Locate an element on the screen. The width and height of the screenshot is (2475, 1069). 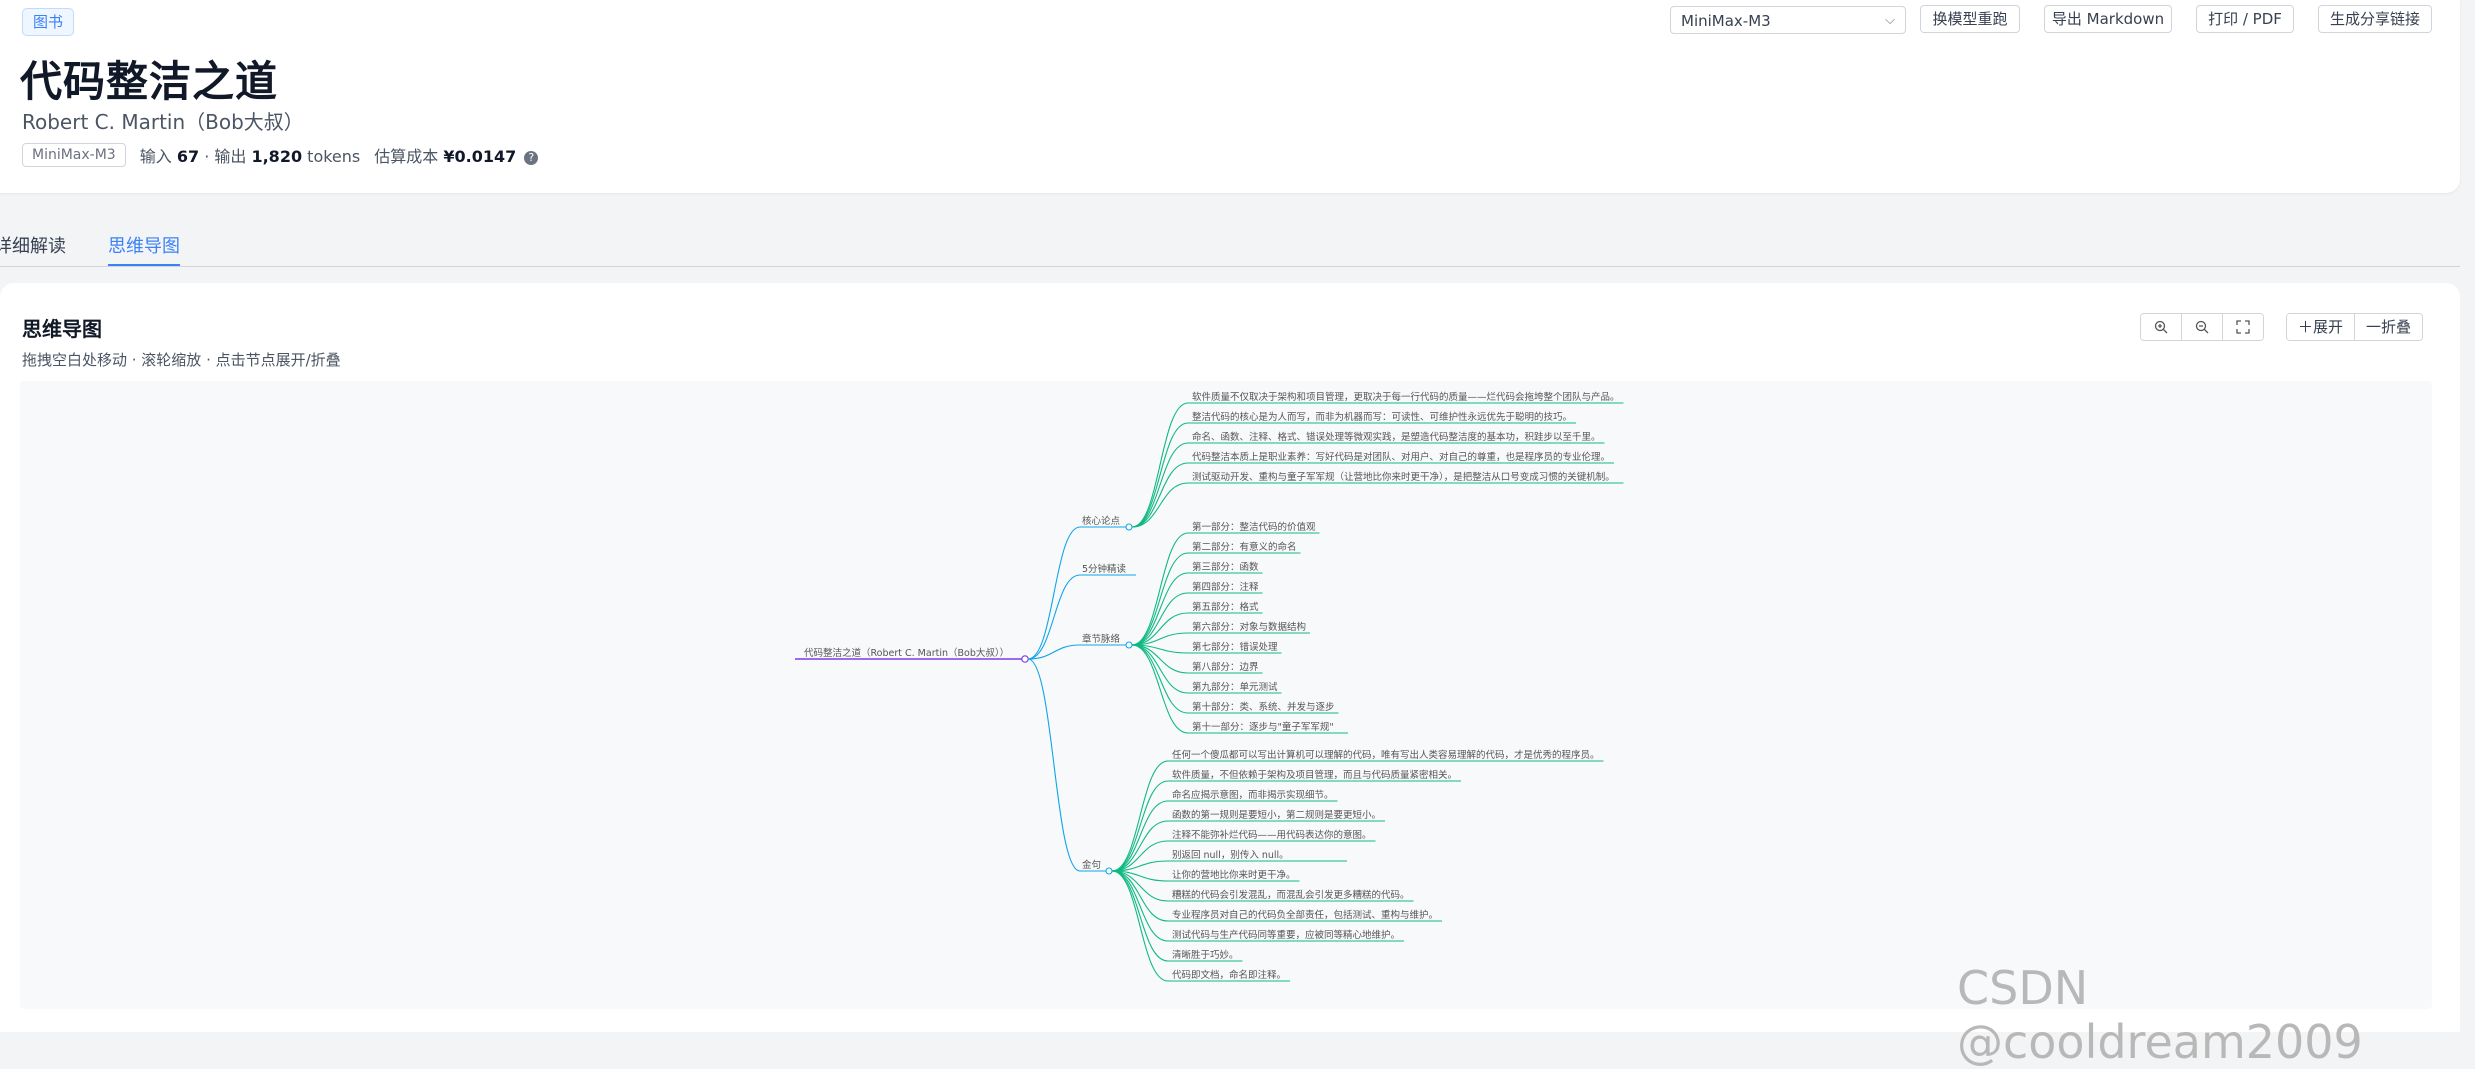
model-select-value: MiniMax-M3 is located at coordinates (1726, 21).